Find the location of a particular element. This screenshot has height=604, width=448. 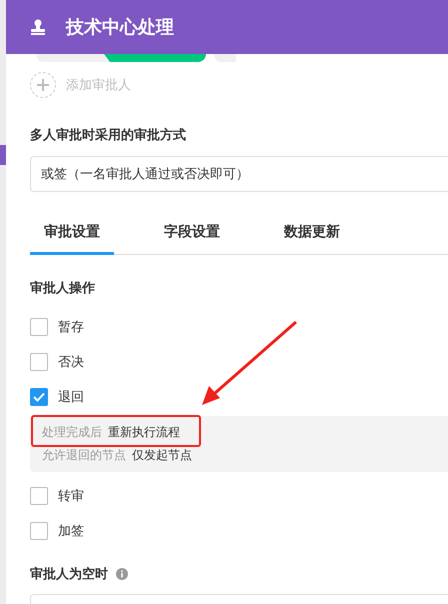

setting-value: 重新执行流程 is located at coordinates (144, 432).